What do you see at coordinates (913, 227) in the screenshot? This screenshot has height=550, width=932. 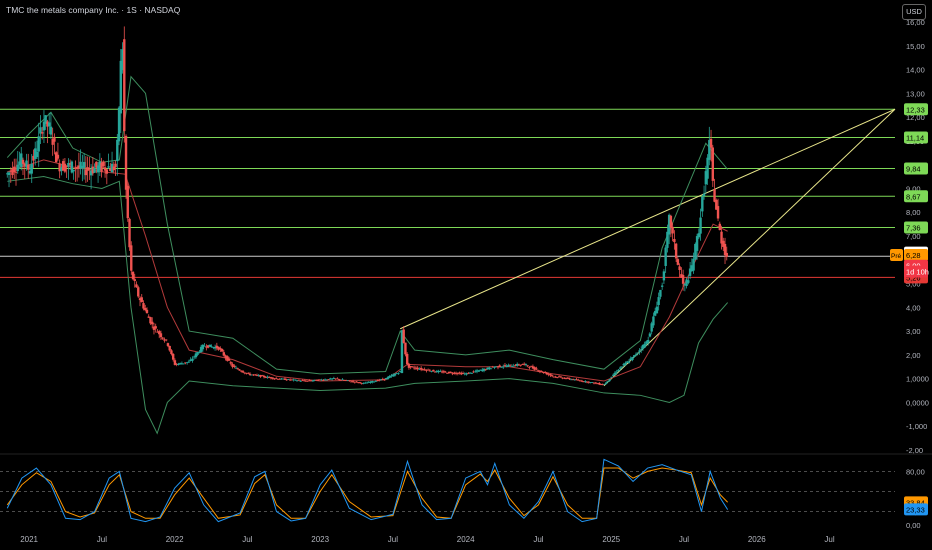 I see `level-badge-label: 7,36` at bounding box center [913, 227].